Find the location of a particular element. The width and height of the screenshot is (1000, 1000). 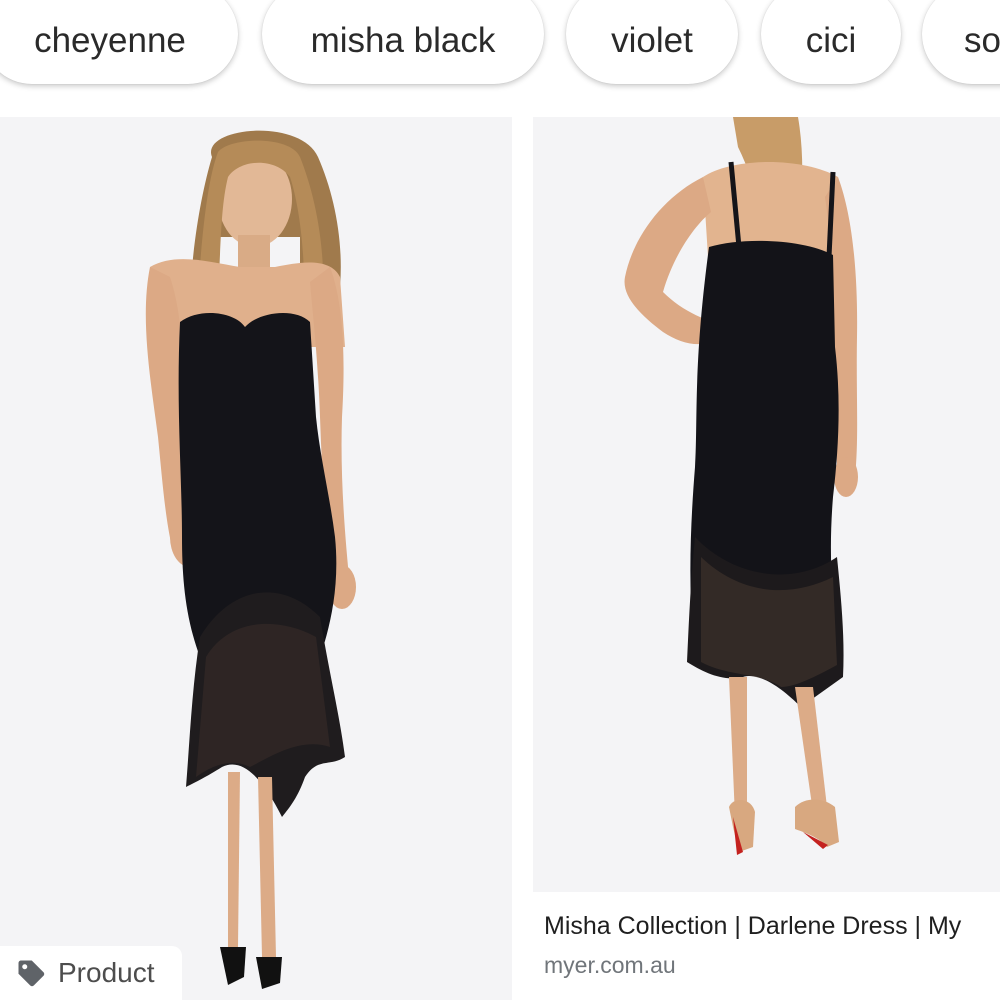

related-searches-chips: cheyenne misha black violet cici so is located at coordinates (500, 50).